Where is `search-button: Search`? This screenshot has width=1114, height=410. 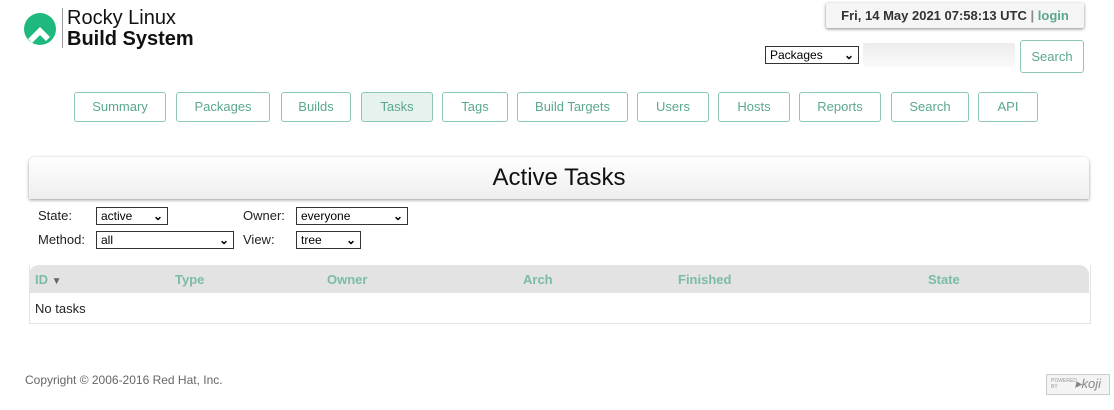 search-button: Search is located at coordinates (1052, 56).